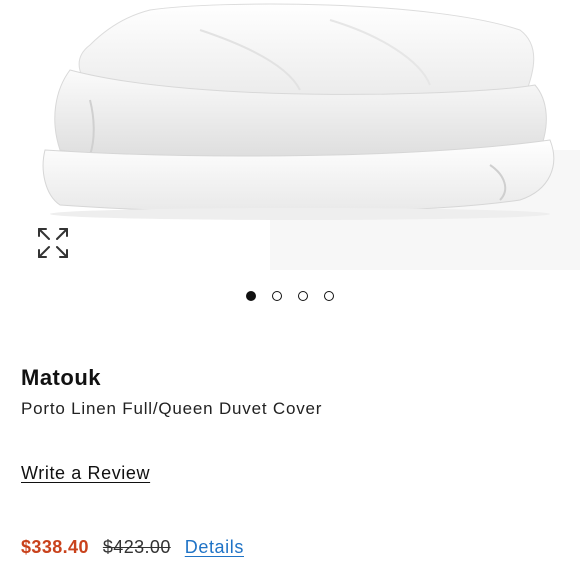  I want to click on expand-arrows-icon, so click(53, 243).